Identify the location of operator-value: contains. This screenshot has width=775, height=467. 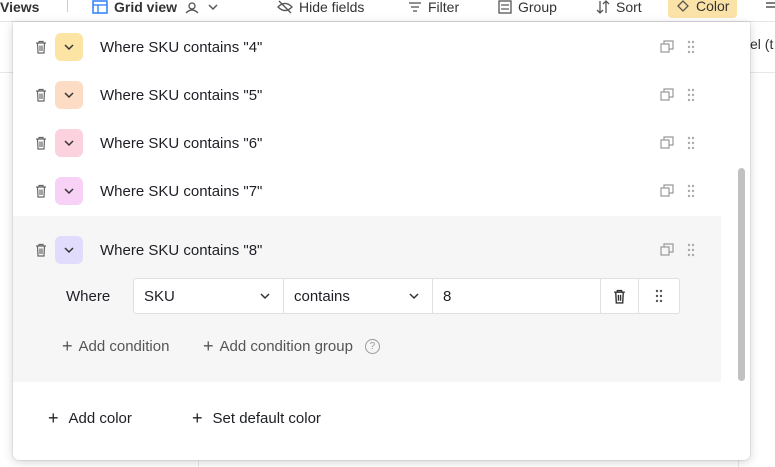
(322, 296).